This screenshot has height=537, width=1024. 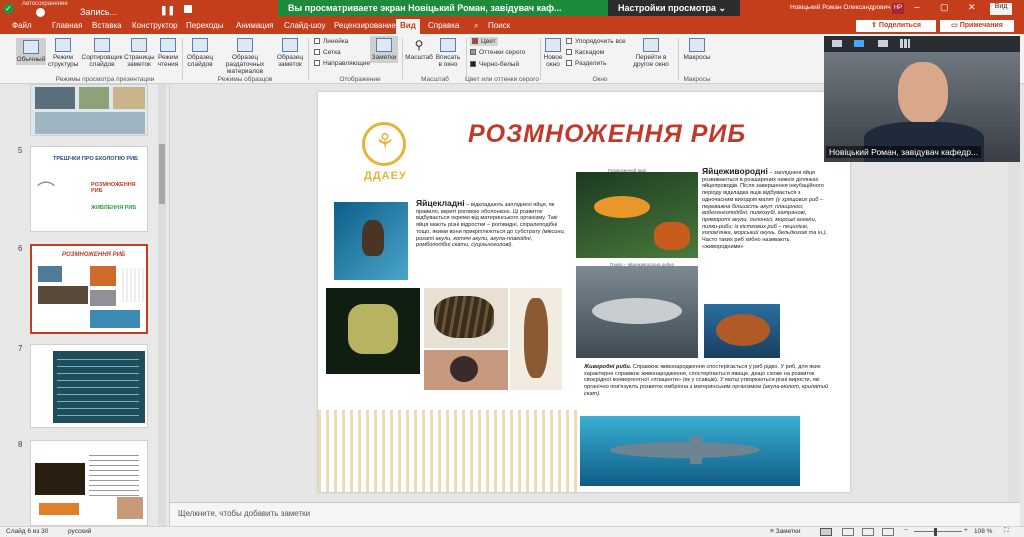 What do you see at coordinates (595, 514) in the screenshot?
I see `notes-pane: Щелкните, чтобы добавить заметки` at bounding box center [595, 514].